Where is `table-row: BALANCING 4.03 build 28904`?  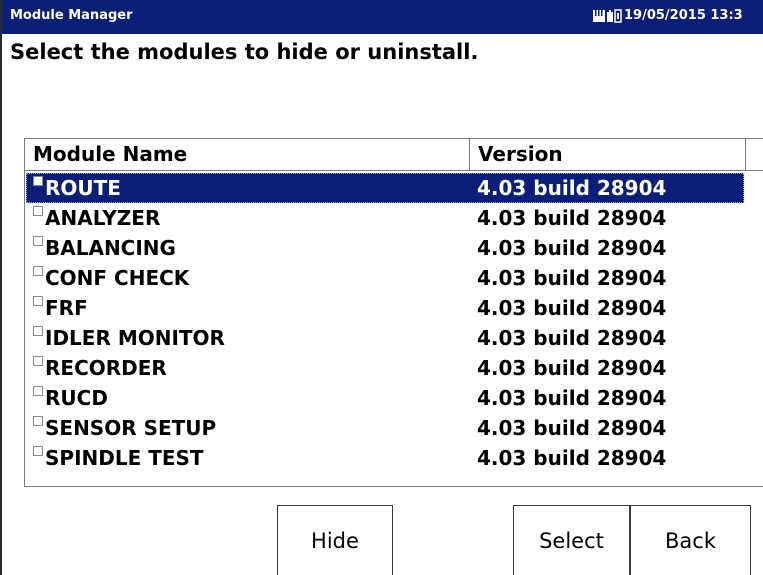 table-row: BALANCING 4.03 build 28904 is located at coordinates (385, 248).